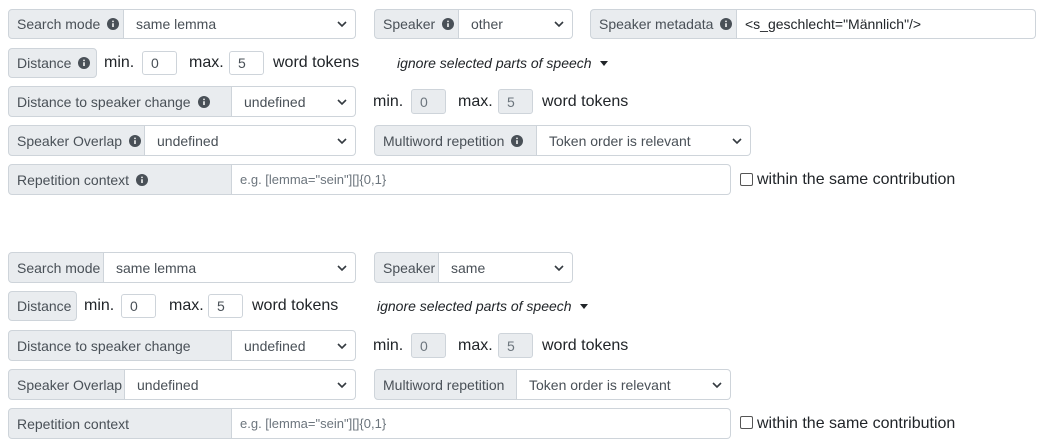 The width and height of the screenshot is (1048, 445). Describe the element at coordinates (516, 24) in the screenshot. I see `speaker-select: other` at that location.